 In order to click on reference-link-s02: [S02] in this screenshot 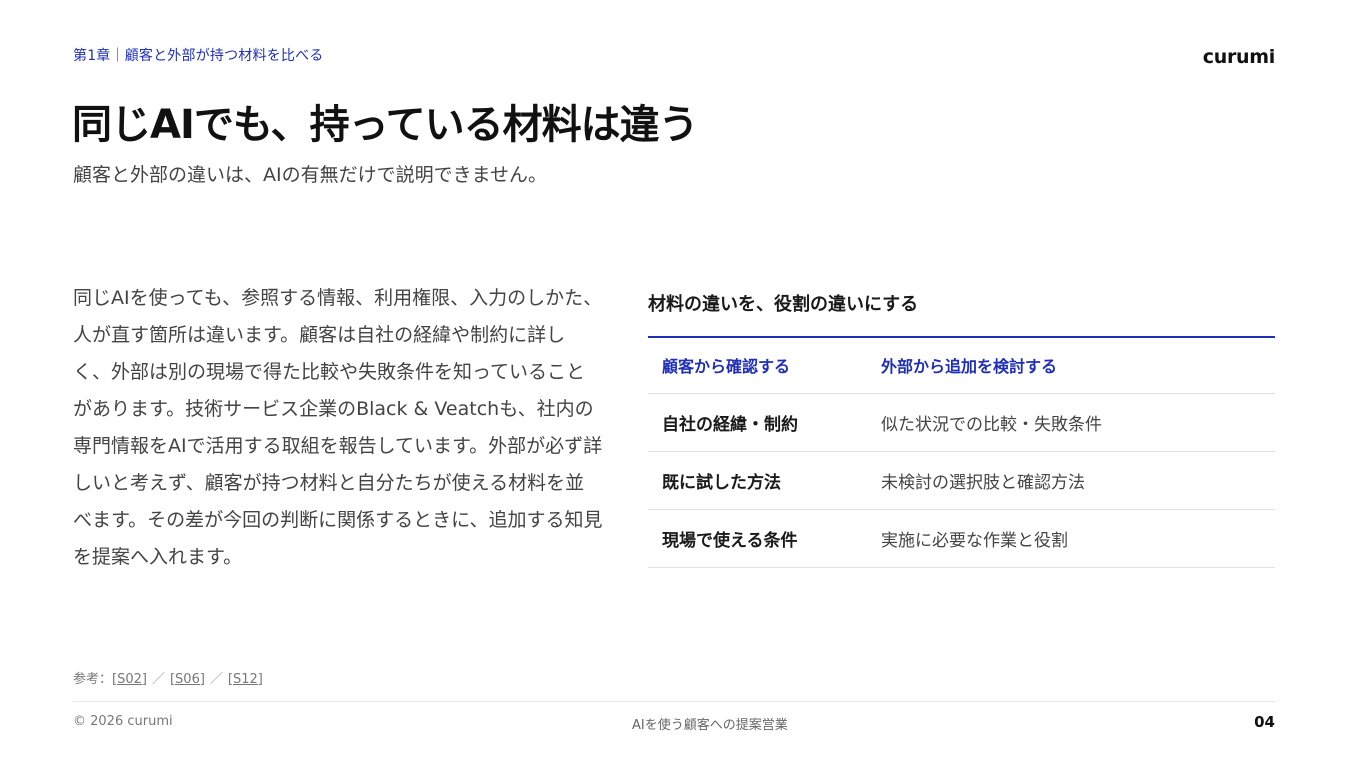, I will do `click(129, 679)`.